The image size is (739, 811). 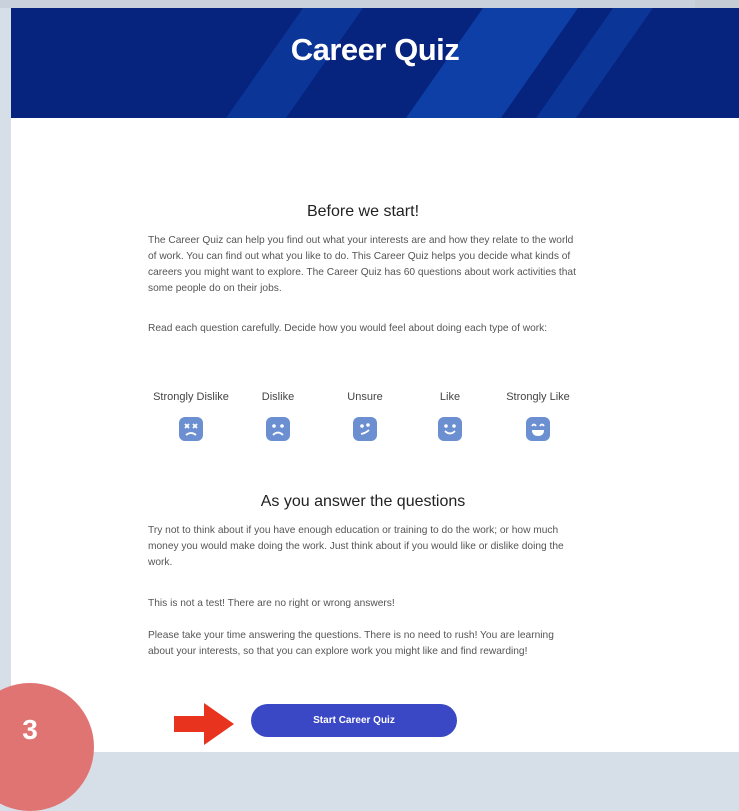 I want to click on pointer-arrow-icon, so click(x=204, y=724).